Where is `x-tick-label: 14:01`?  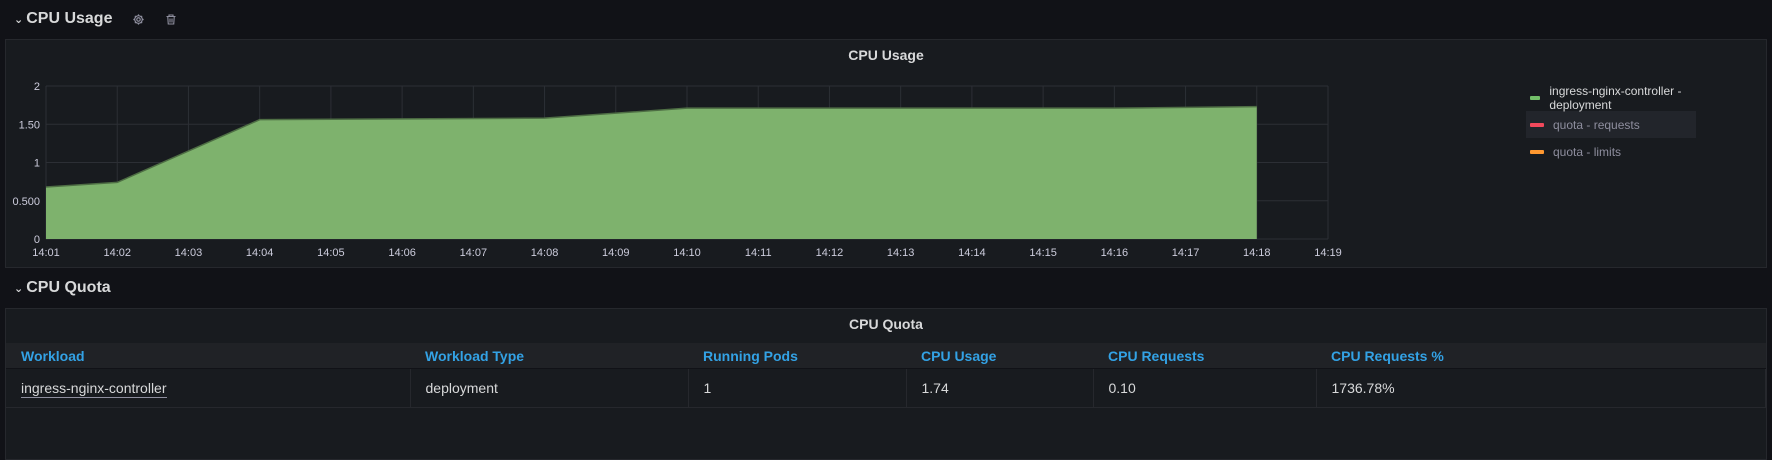 x-tick-label: 14:01 is located at coordinates (46, 253).